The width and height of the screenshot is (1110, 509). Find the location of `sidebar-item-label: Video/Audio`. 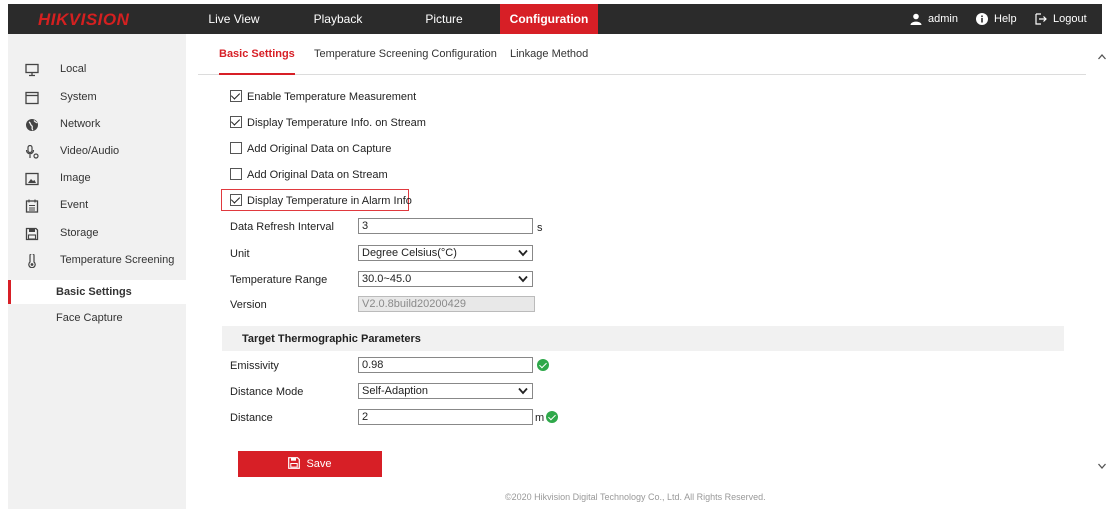

sidebar-item-label: Video/Audio is located at coordinates (90, 151).